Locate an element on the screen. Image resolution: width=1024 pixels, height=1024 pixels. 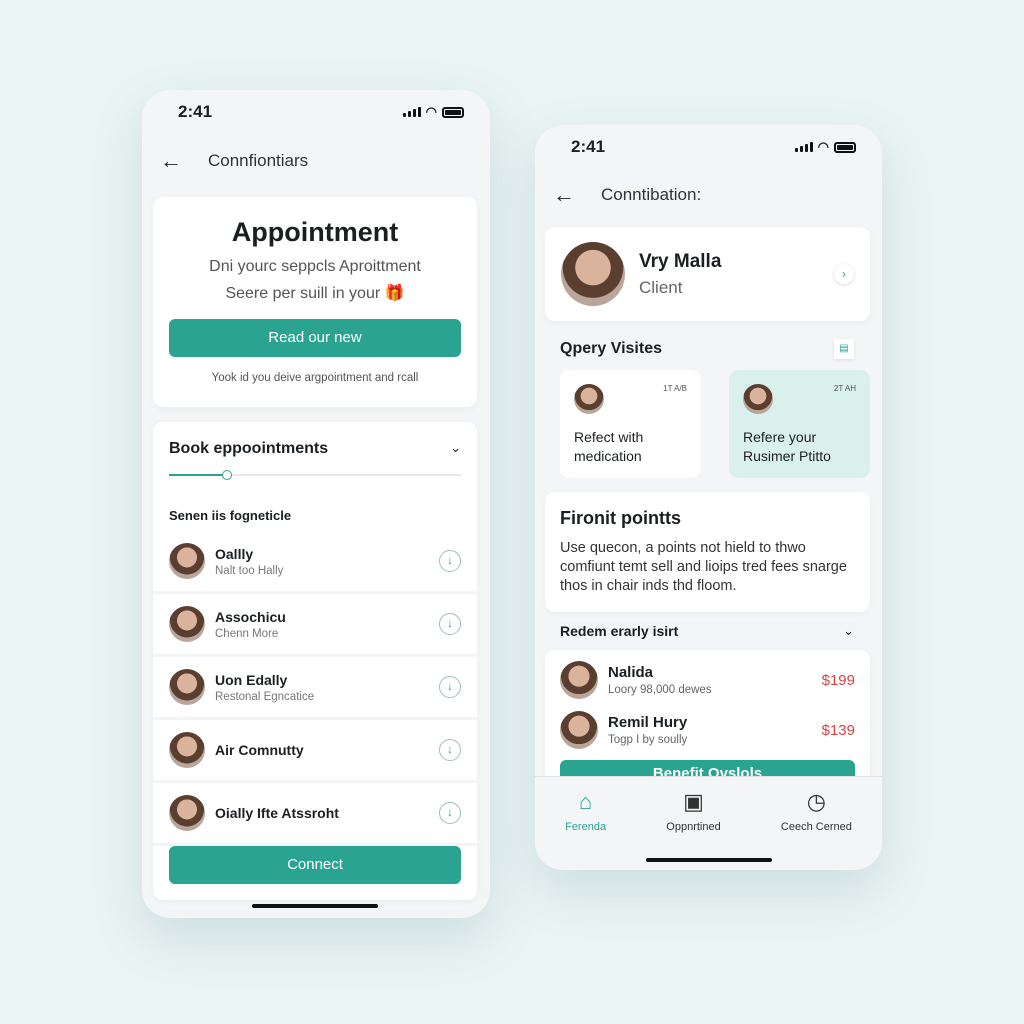
item-name: Oially Ifte Atssroht is located at coordinates (277, 813).